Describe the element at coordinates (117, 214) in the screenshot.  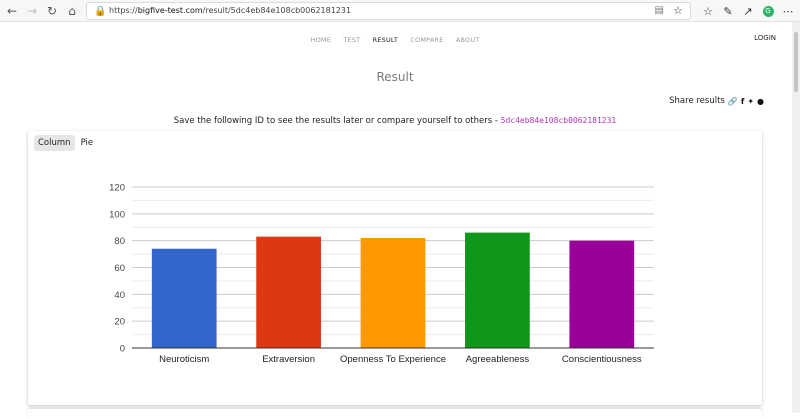
I see `y-tick-label: 100` at that location.